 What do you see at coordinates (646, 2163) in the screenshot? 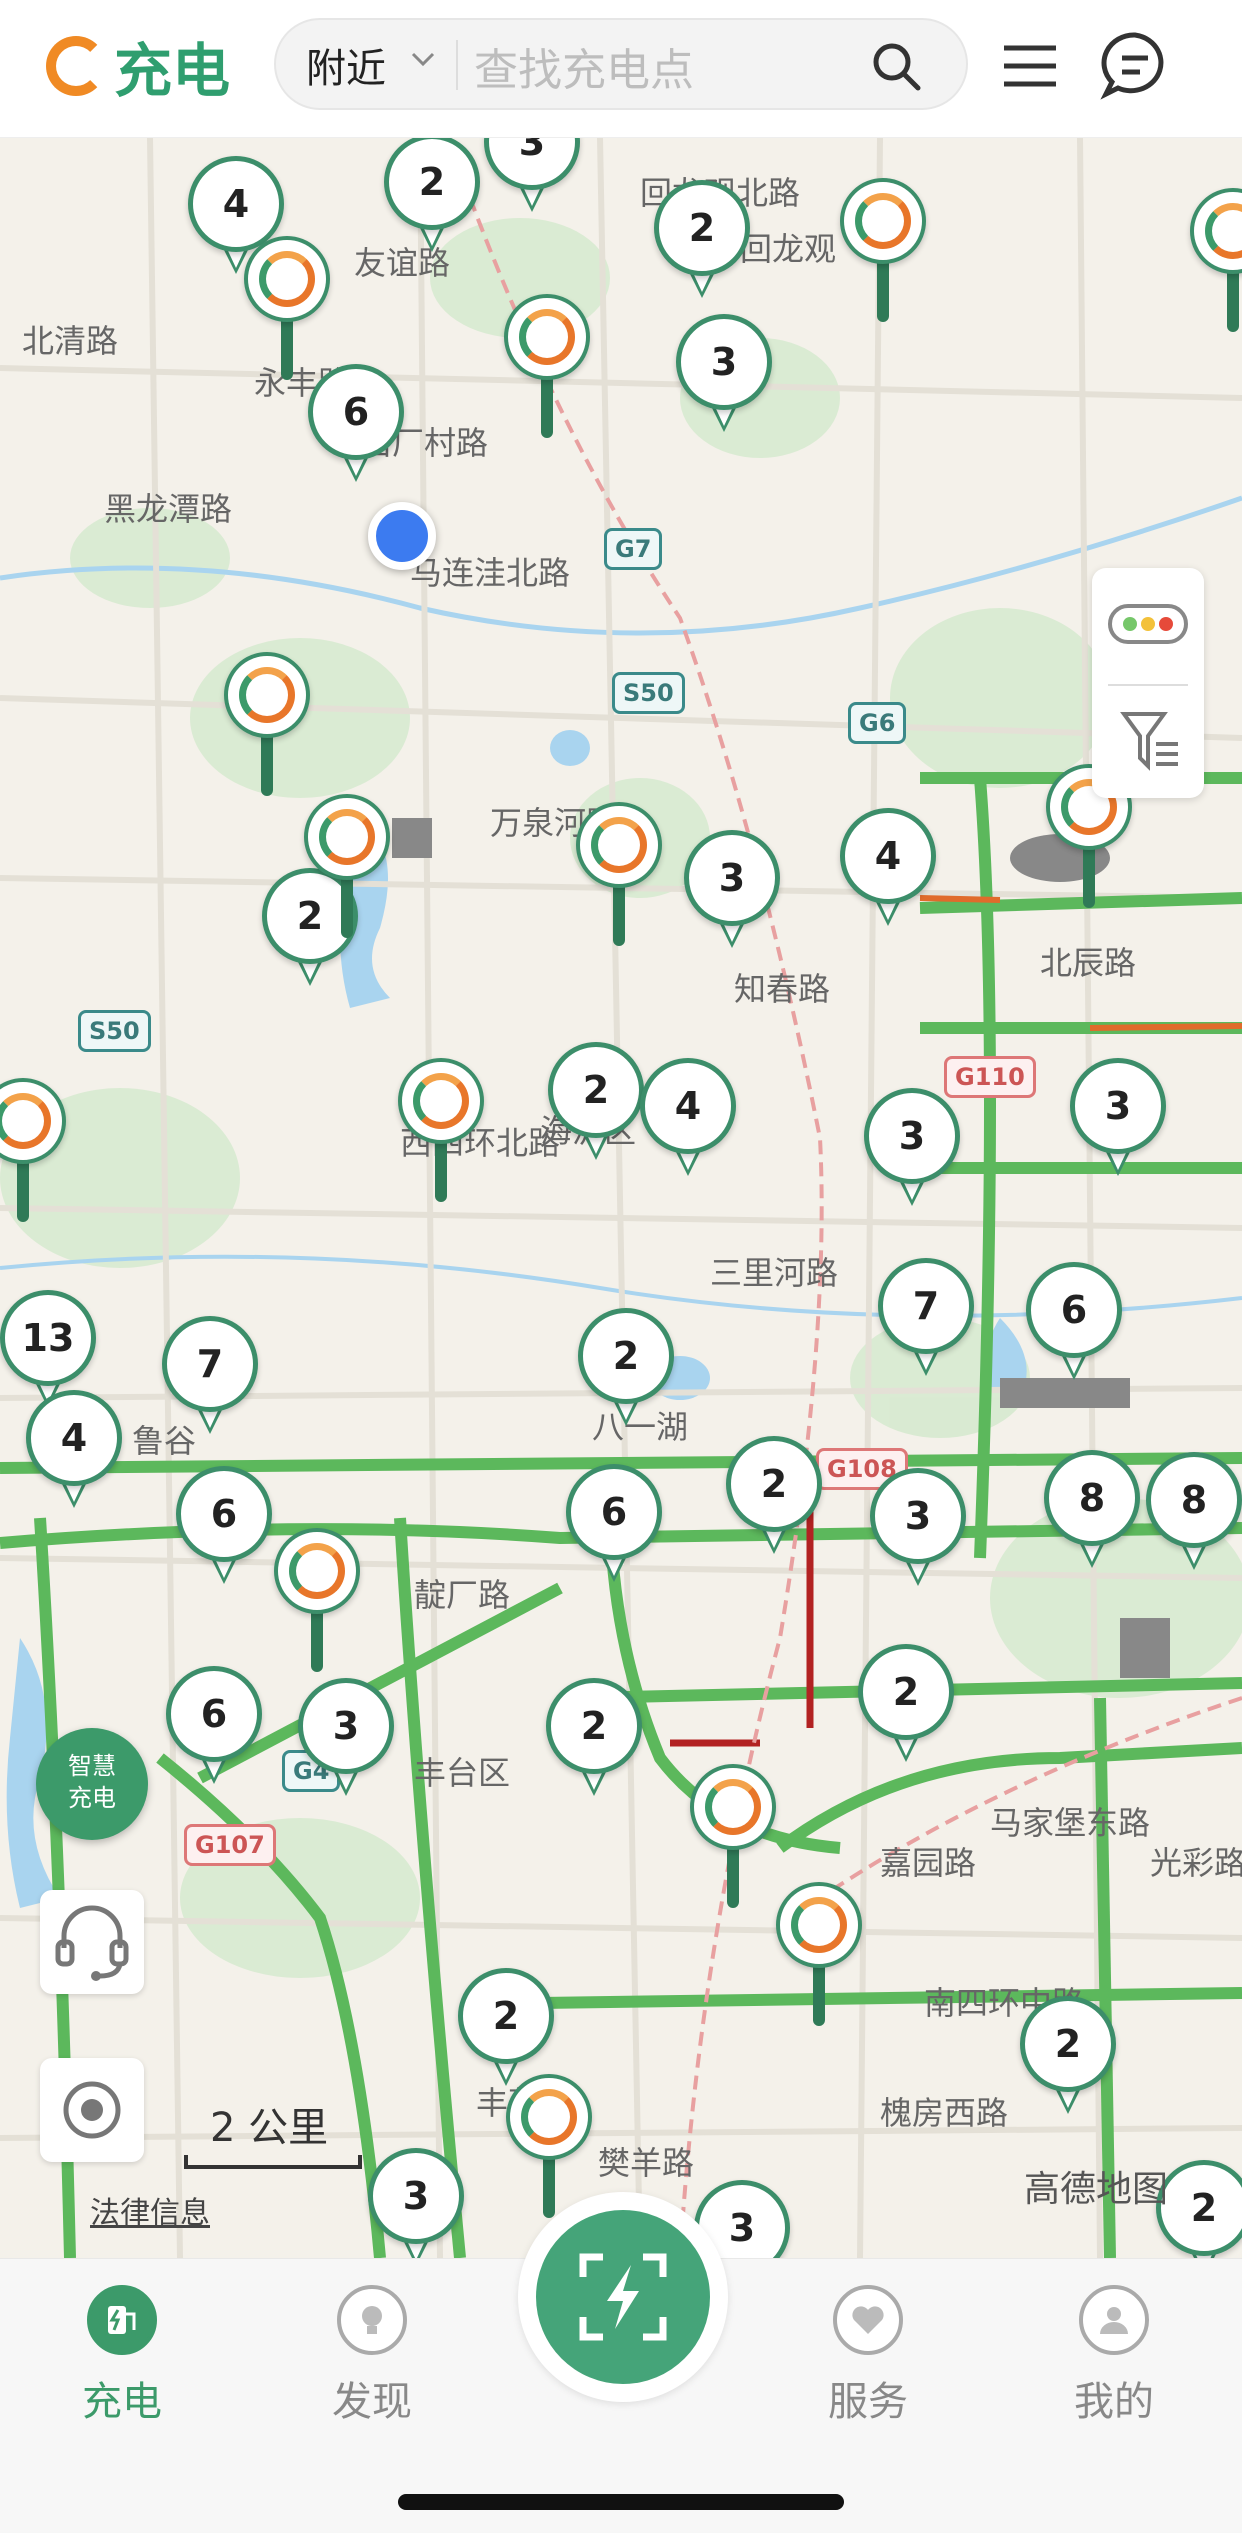
I see `map-label: 樊羊路` at bounding box center [646, 2163].